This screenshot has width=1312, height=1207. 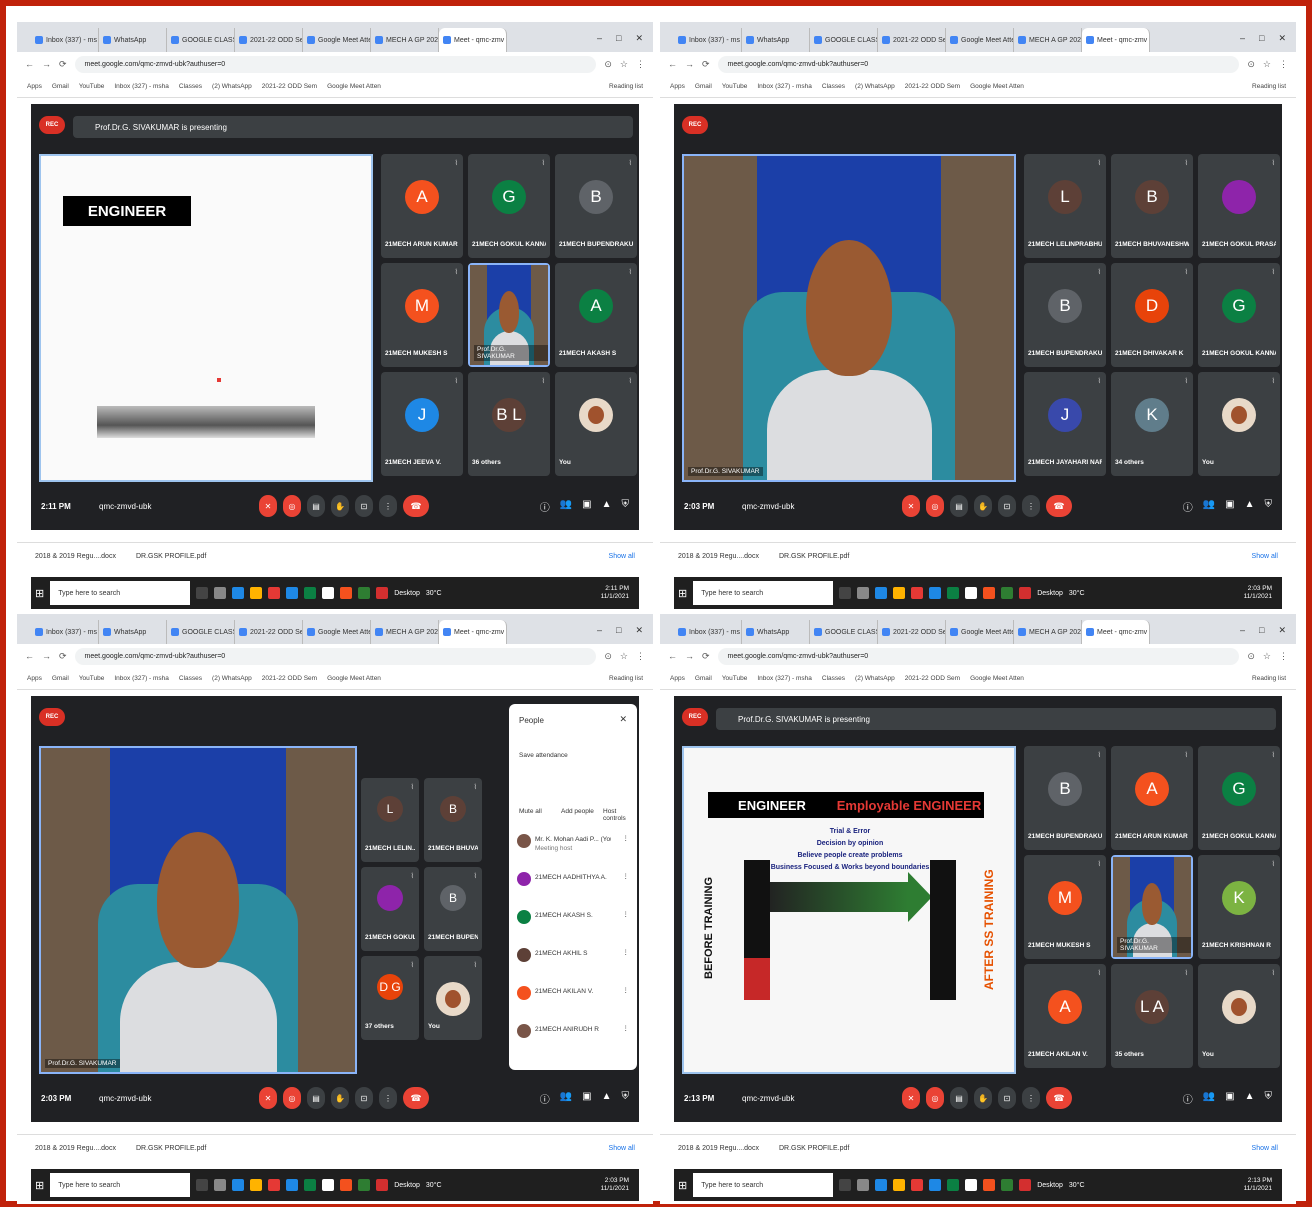 I want to click on shield-icon: ⛨, so click(x=1269, y=1098).